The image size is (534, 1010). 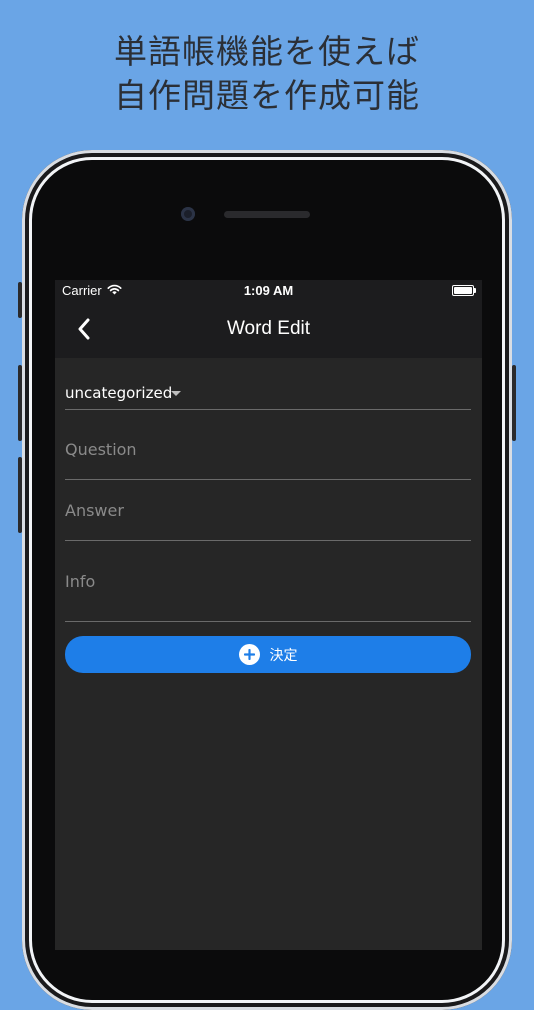 I want to click on info-field, so click(x=268, y=581).